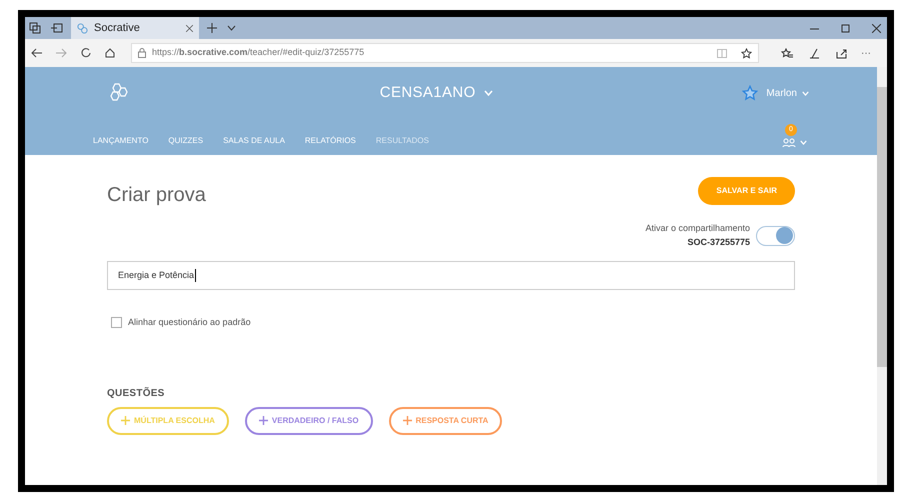  What do you see at coordinates (116, 322) in the screenshot?
I see `checkbox` at bounding box center [116, 322].